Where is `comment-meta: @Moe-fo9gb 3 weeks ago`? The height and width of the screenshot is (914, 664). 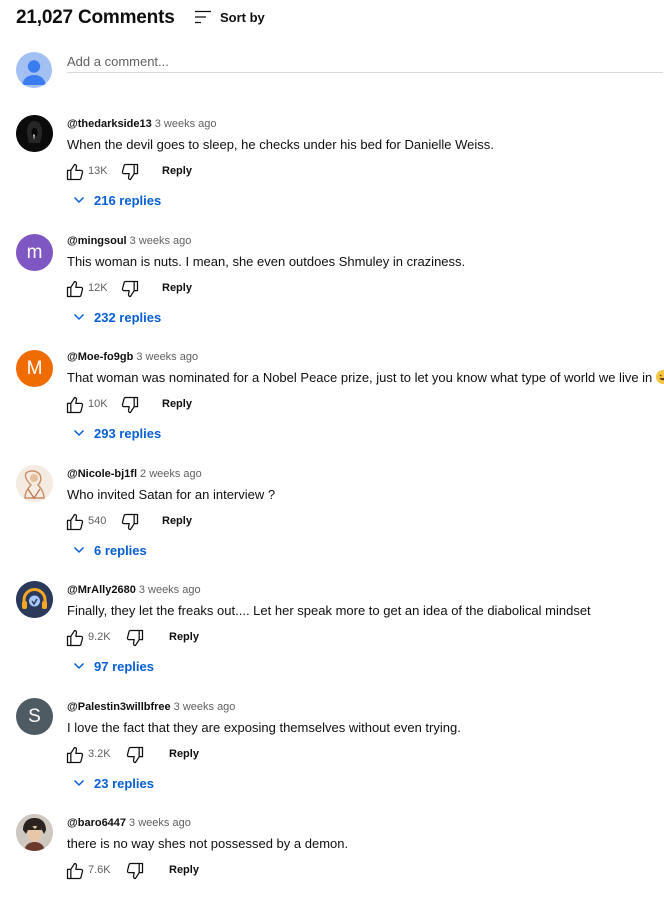 comment-meta: @Moe-fo9gb 3 weeks ago is located at coordinates (132, 357).